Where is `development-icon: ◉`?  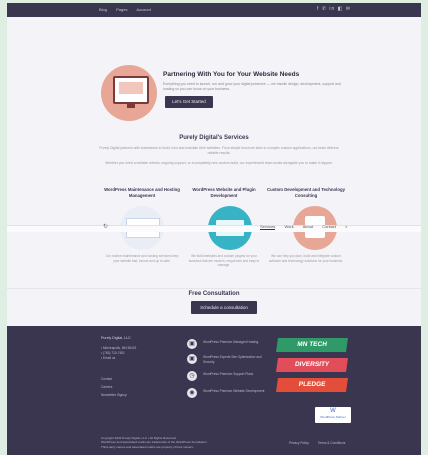
development-icon: ◉ is located at coordinates (192, 393).